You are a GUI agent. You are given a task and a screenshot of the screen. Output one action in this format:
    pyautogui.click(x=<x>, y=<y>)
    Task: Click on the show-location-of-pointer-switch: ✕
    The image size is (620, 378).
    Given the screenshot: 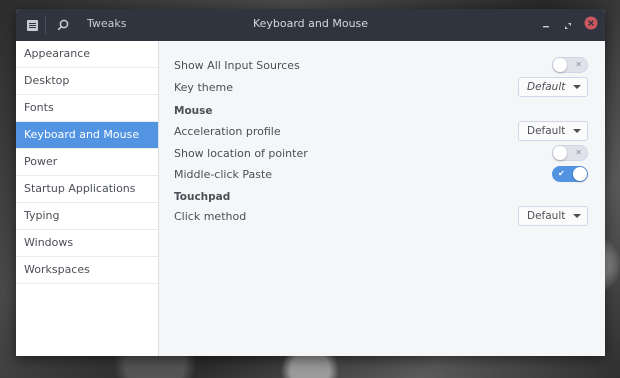 What is the action you would take?
    pyautogui.click(x=570, y=153)
    